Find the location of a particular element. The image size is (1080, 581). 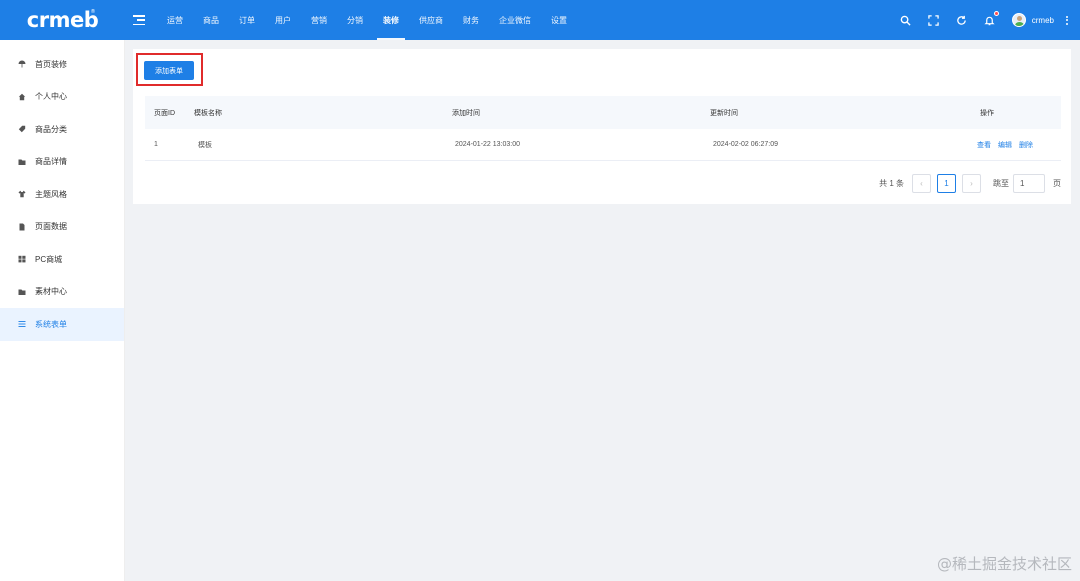

sidebar-item-label: 页面数据 is located at coordinates (51, 227).